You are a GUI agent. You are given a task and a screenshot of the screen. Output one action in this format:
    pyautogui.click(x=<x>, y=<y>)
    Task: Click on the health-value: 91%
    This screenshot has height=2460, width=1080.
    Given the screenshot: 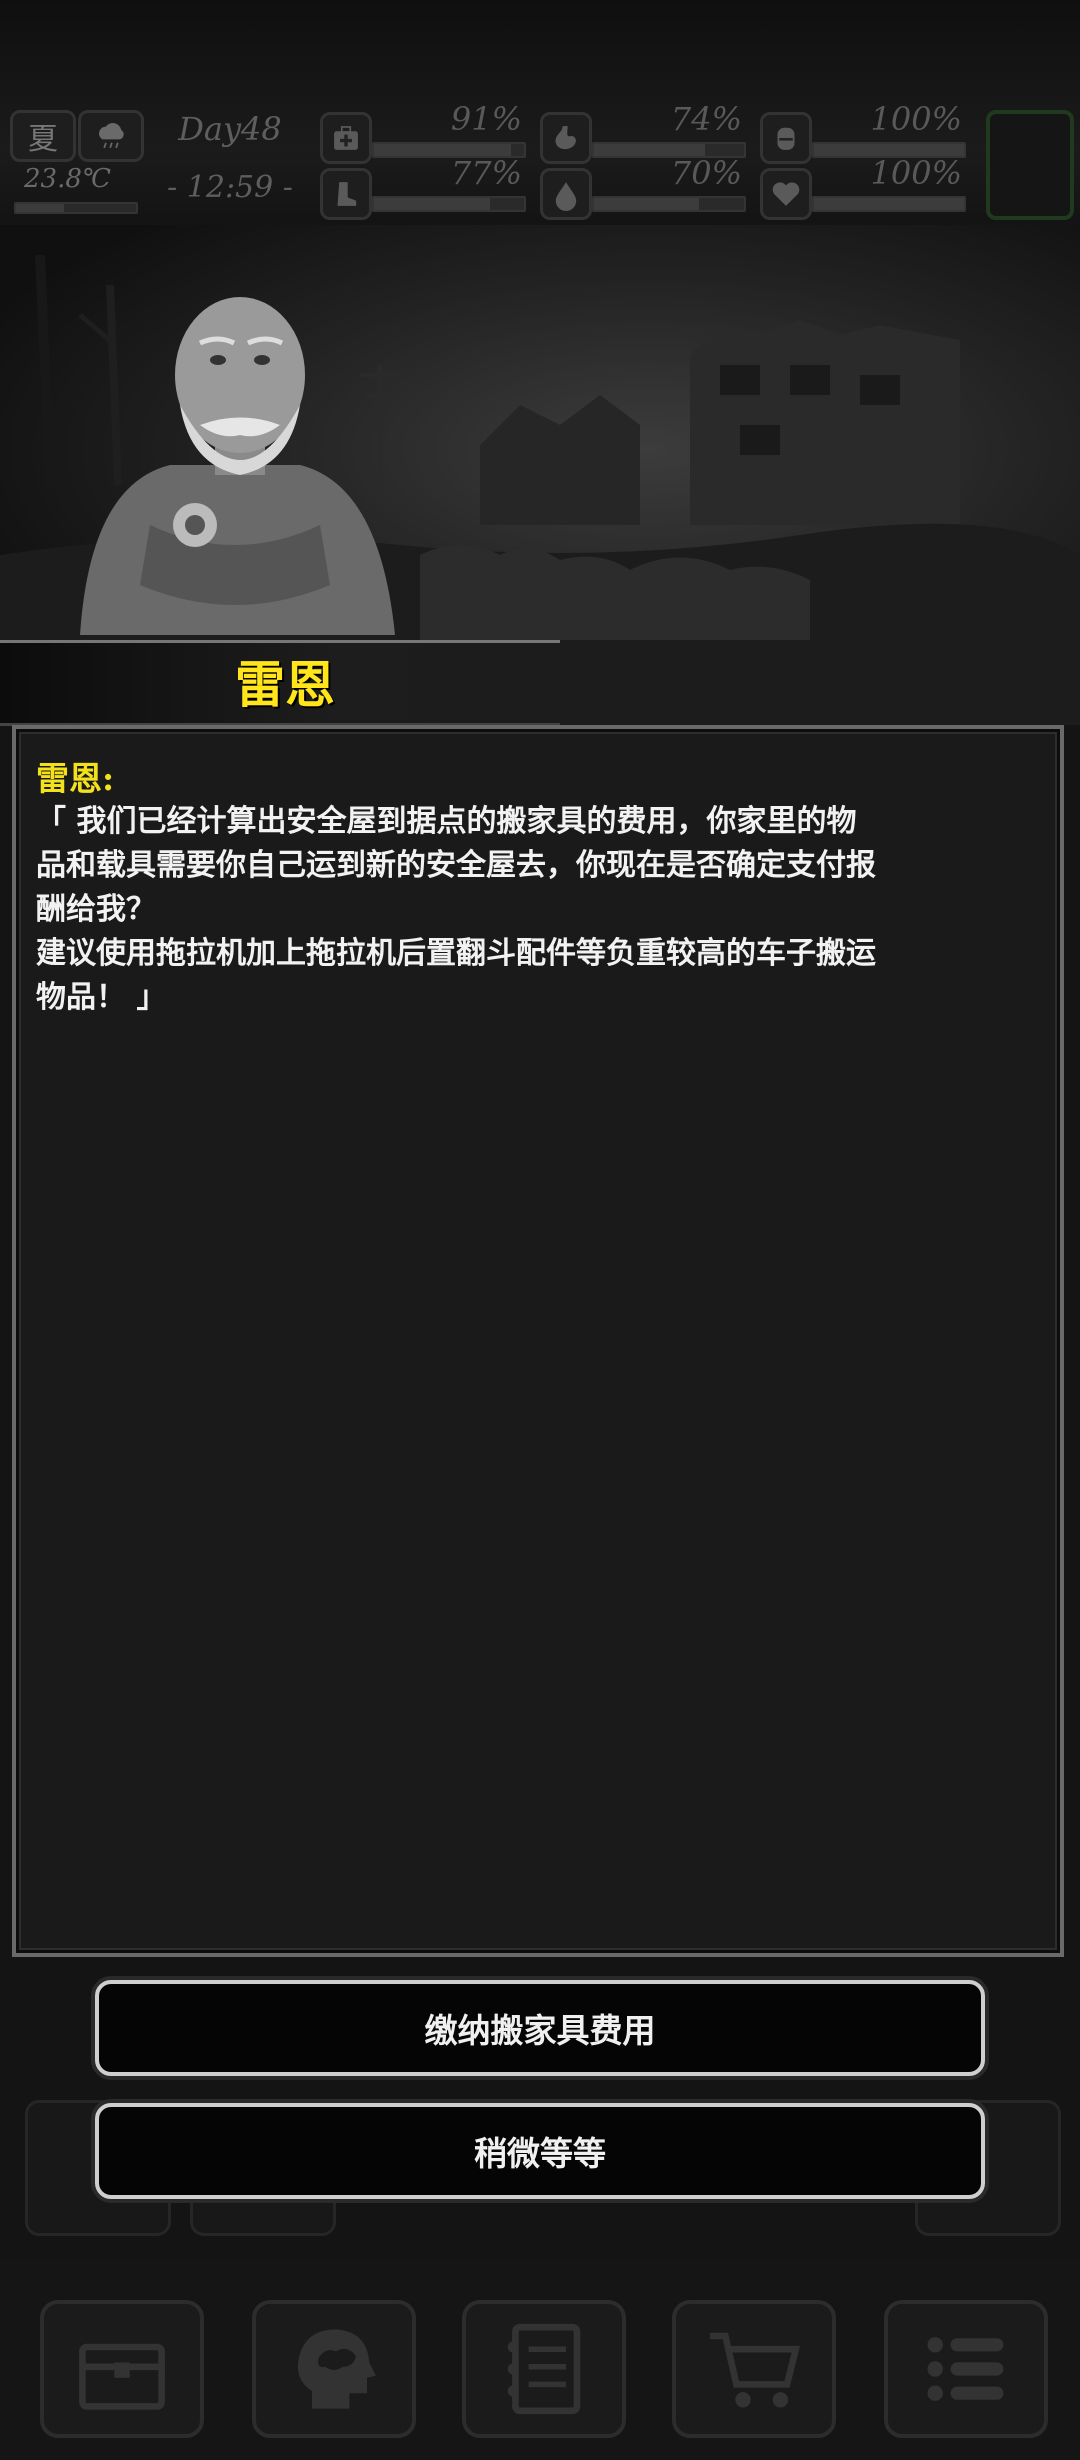 What is the action you would take?
    pyautogui.click(x=486, y=119)
    